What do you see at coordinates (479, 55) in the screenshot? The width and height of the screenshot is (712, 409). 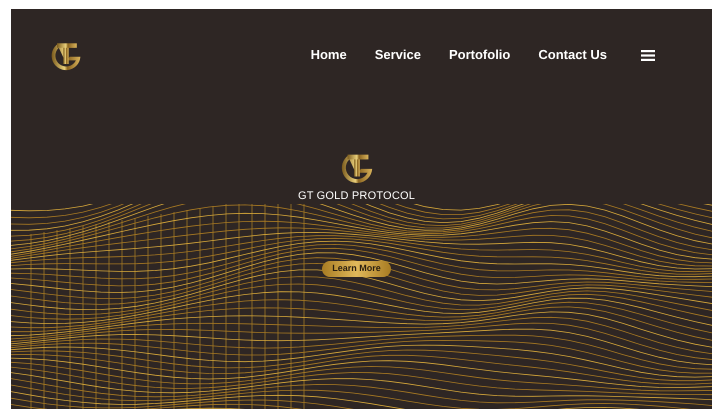 I see `nav-link: Portofolio` at bounding box center [479, 55].